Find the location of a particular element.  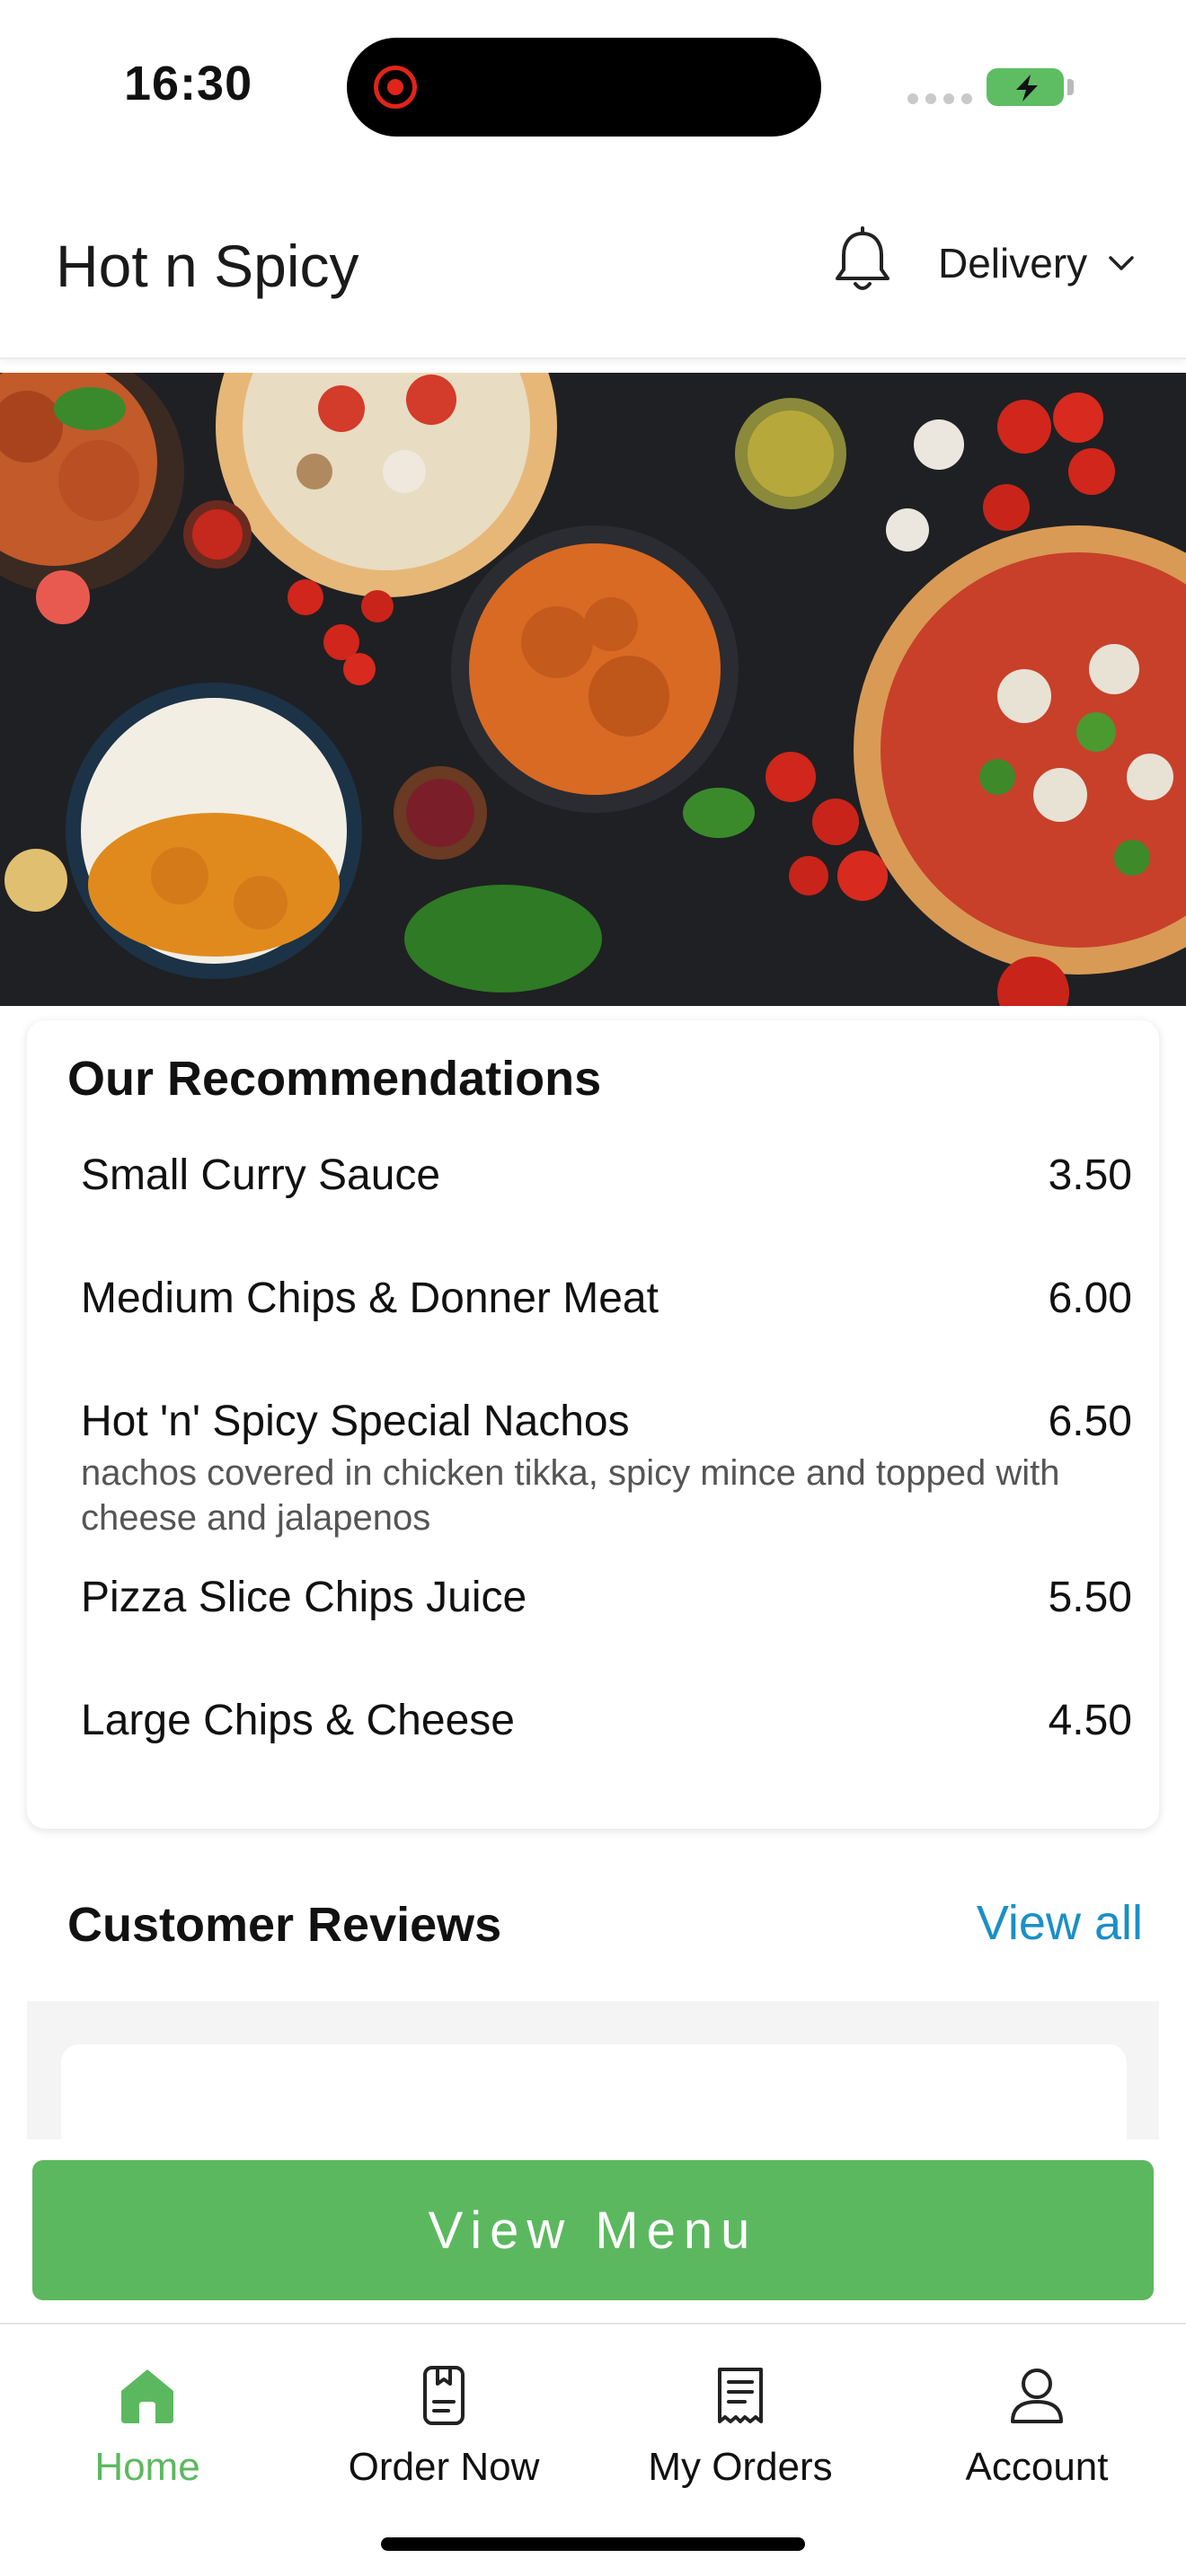

dynamic-island is located at coordinates (584, 87).